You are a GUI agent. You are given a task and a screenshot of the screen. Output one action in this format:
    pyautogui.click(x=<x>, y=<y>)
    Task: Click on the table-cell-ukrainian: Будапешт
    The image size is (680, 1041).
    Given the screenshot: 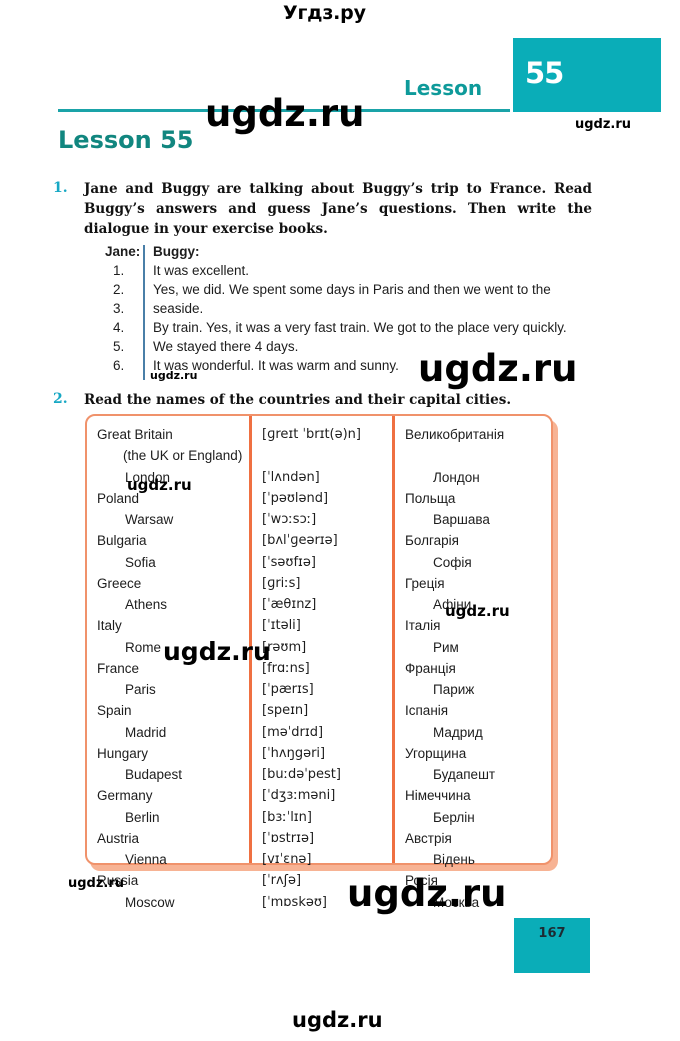 What is the action you would take?
    pyautogui.click(x=464, y=774)
    